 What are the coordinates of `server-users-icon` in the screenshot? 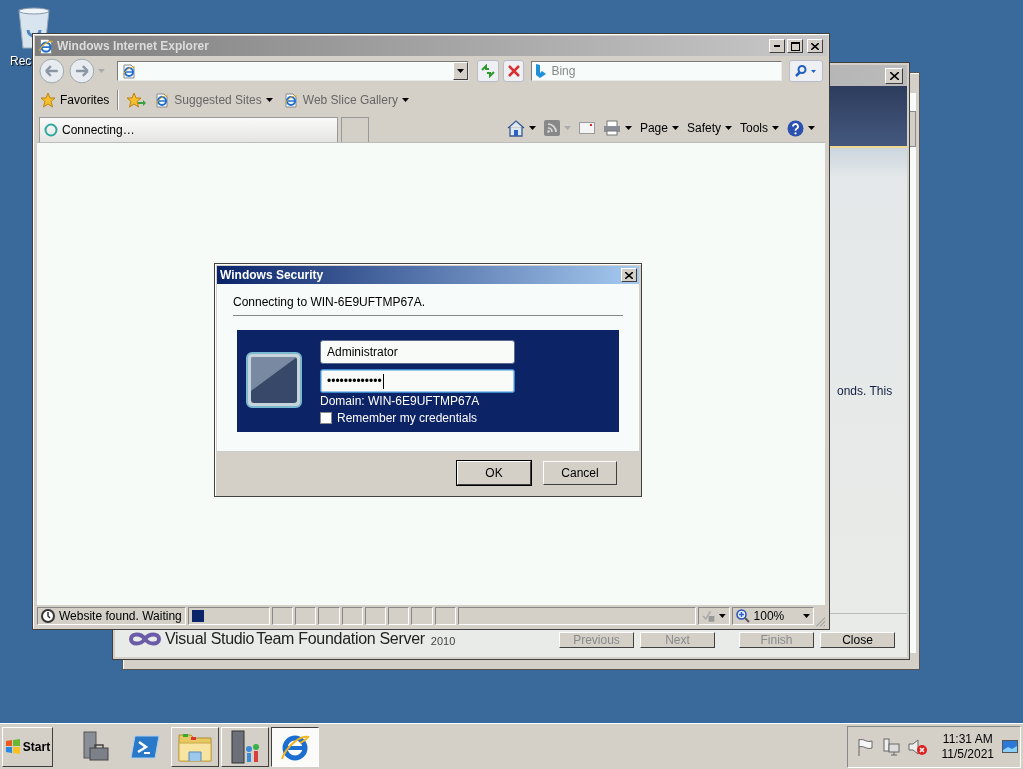 It's located at (245, 746).